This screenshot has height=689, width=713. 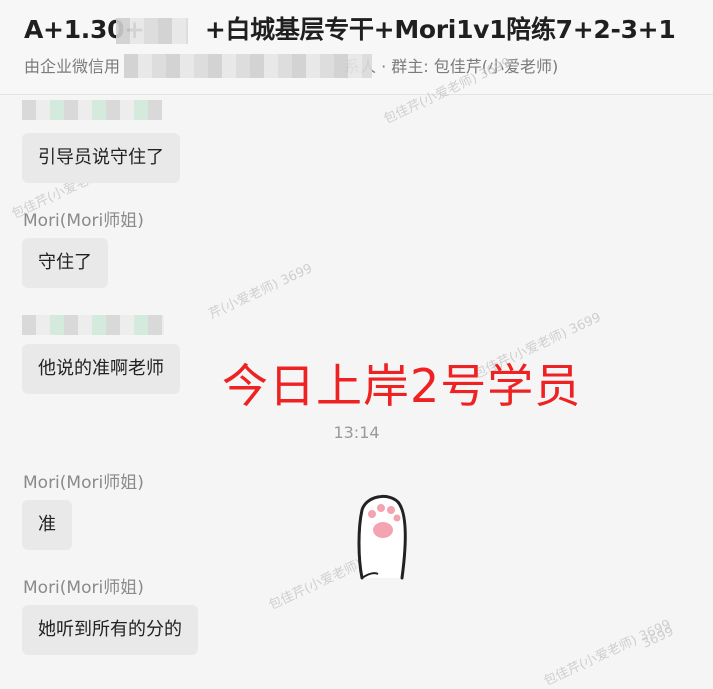 What do you see at coordinates (607, 653) in the screenshot?
I see `watermark: 包佳芹(小爱老师) 3699` at bounding box center [607, 653].